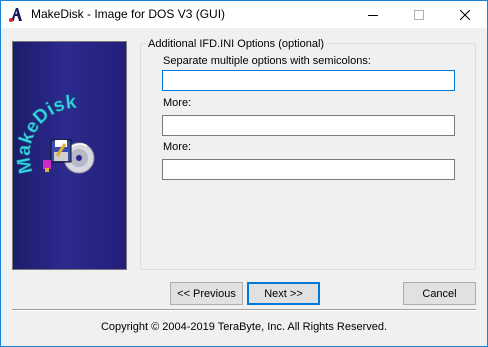 This screenshot has width=488, height=347. I want to click on next-button: Next >>, so click(283, 293).